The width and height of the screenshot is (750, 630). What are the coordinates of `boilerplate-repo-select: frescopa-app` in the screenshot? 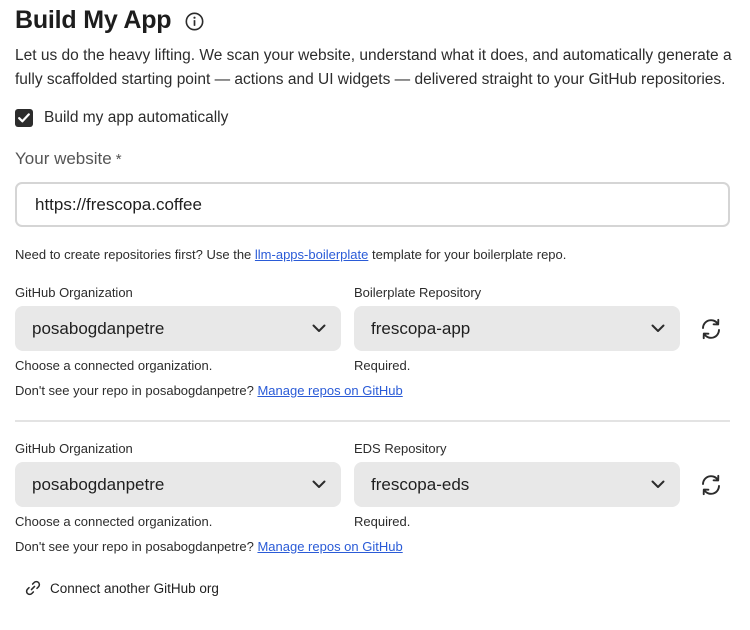 It's located at (517, 328).